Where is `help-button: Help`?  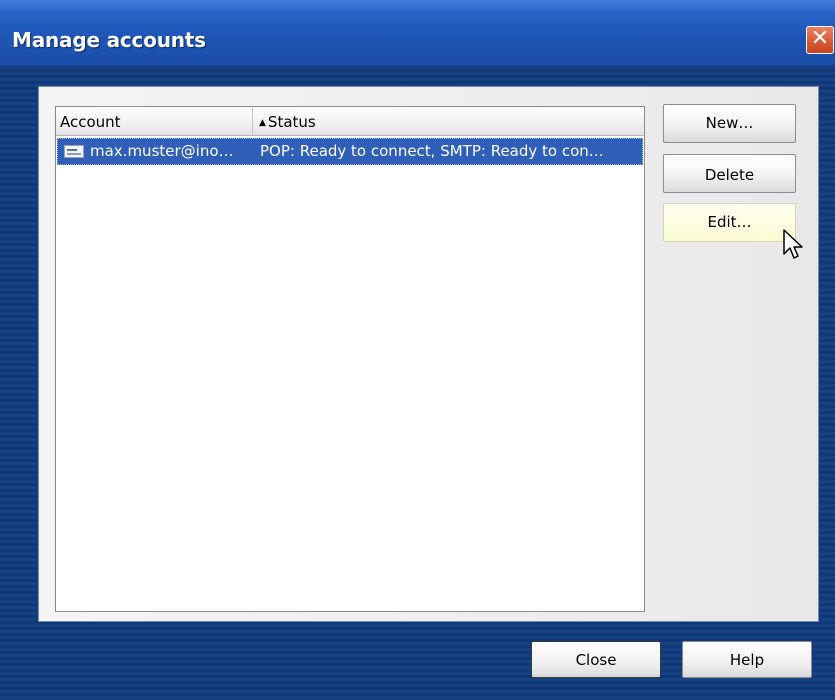 help-button: Help is located at coordinates (747, 659).